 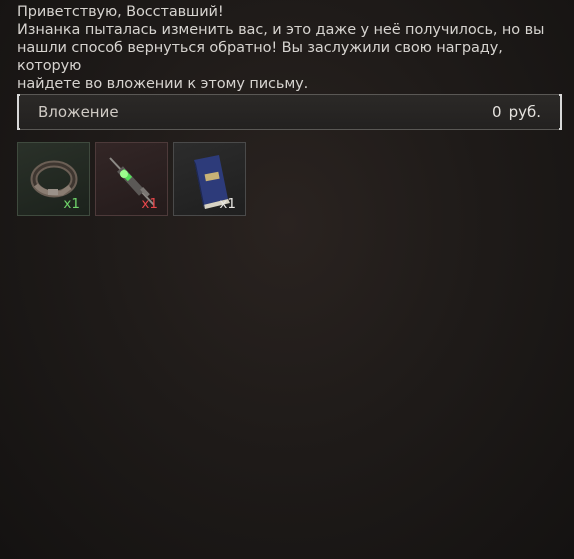 What do you see at coordinates (289, 112) in the screenshot?
I see `attachment-bar: Вложение 0 руб.` at bounding box center [289, 112].